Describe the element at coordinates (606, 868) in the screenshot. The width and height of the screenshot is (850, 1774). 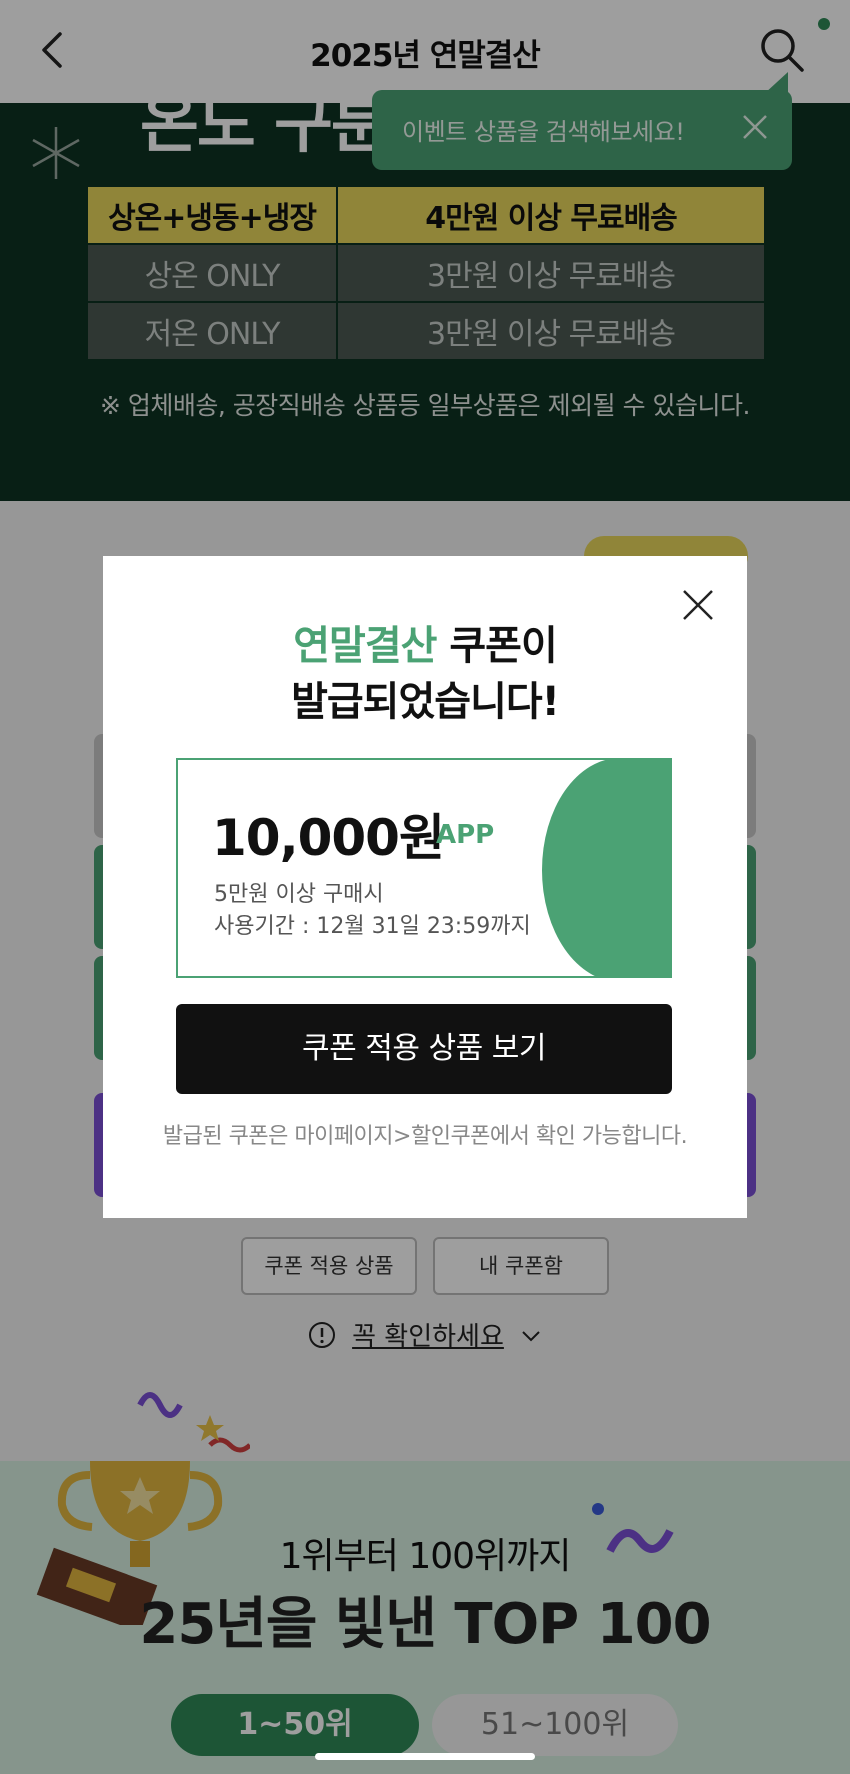
I see `coupon-stub` at that location.